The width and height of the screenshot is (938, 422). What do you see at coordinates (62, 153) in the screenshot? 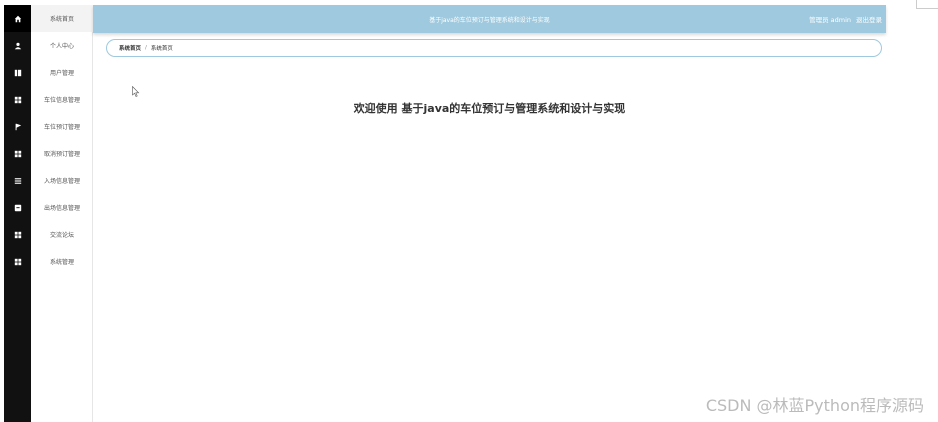
I see `sidebar-item-cancel-booking: 取消预订管理` at bounding box center [62, 153].